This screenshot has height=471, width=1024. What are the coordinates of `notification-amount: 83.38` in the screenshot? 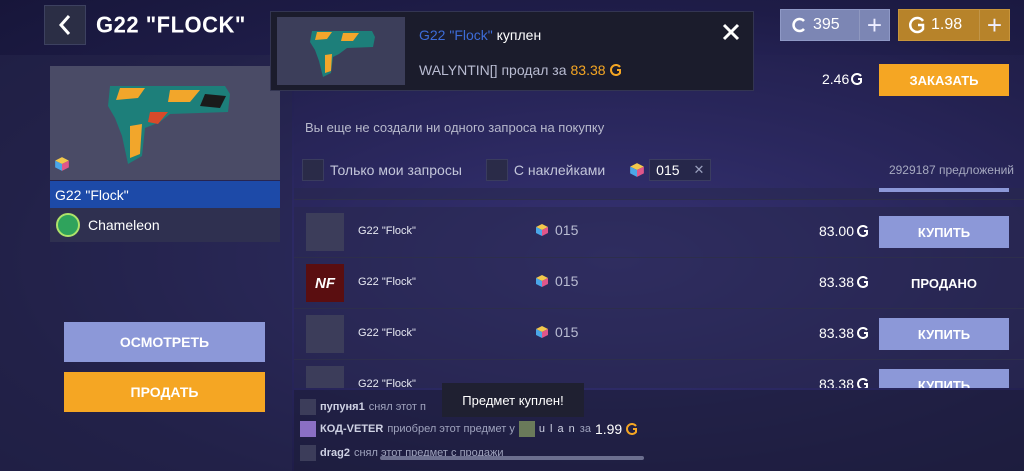 It's located at (588, 70).